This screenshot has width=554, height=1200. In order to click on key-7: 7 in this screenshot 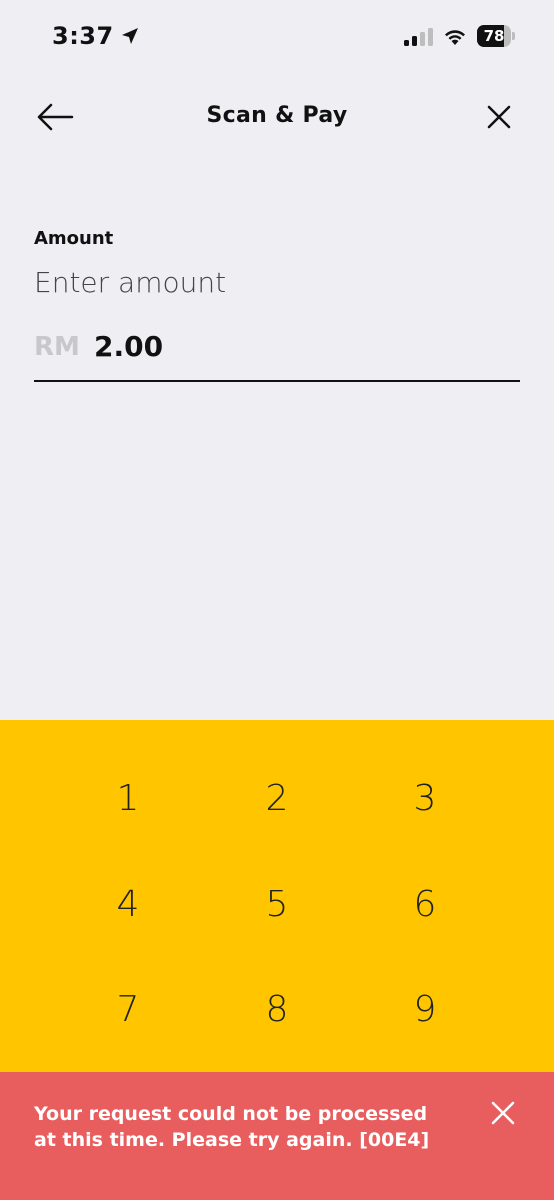, I will do `click(128, 1009)`.